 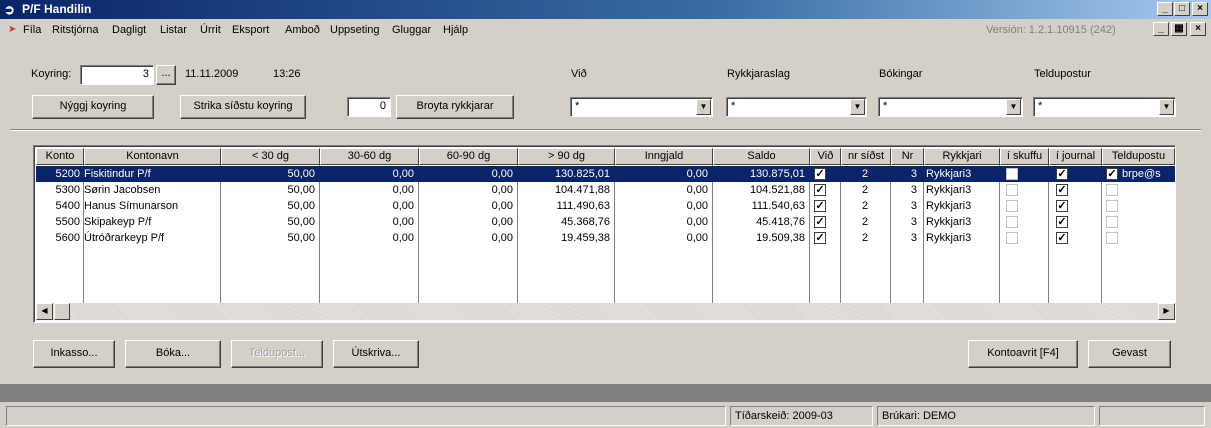 What do you see at coordinates (455, 107) in the screenshot?
I see `change-reminders-button: Broyta rykkjarar` at bounding box center [455, 107].